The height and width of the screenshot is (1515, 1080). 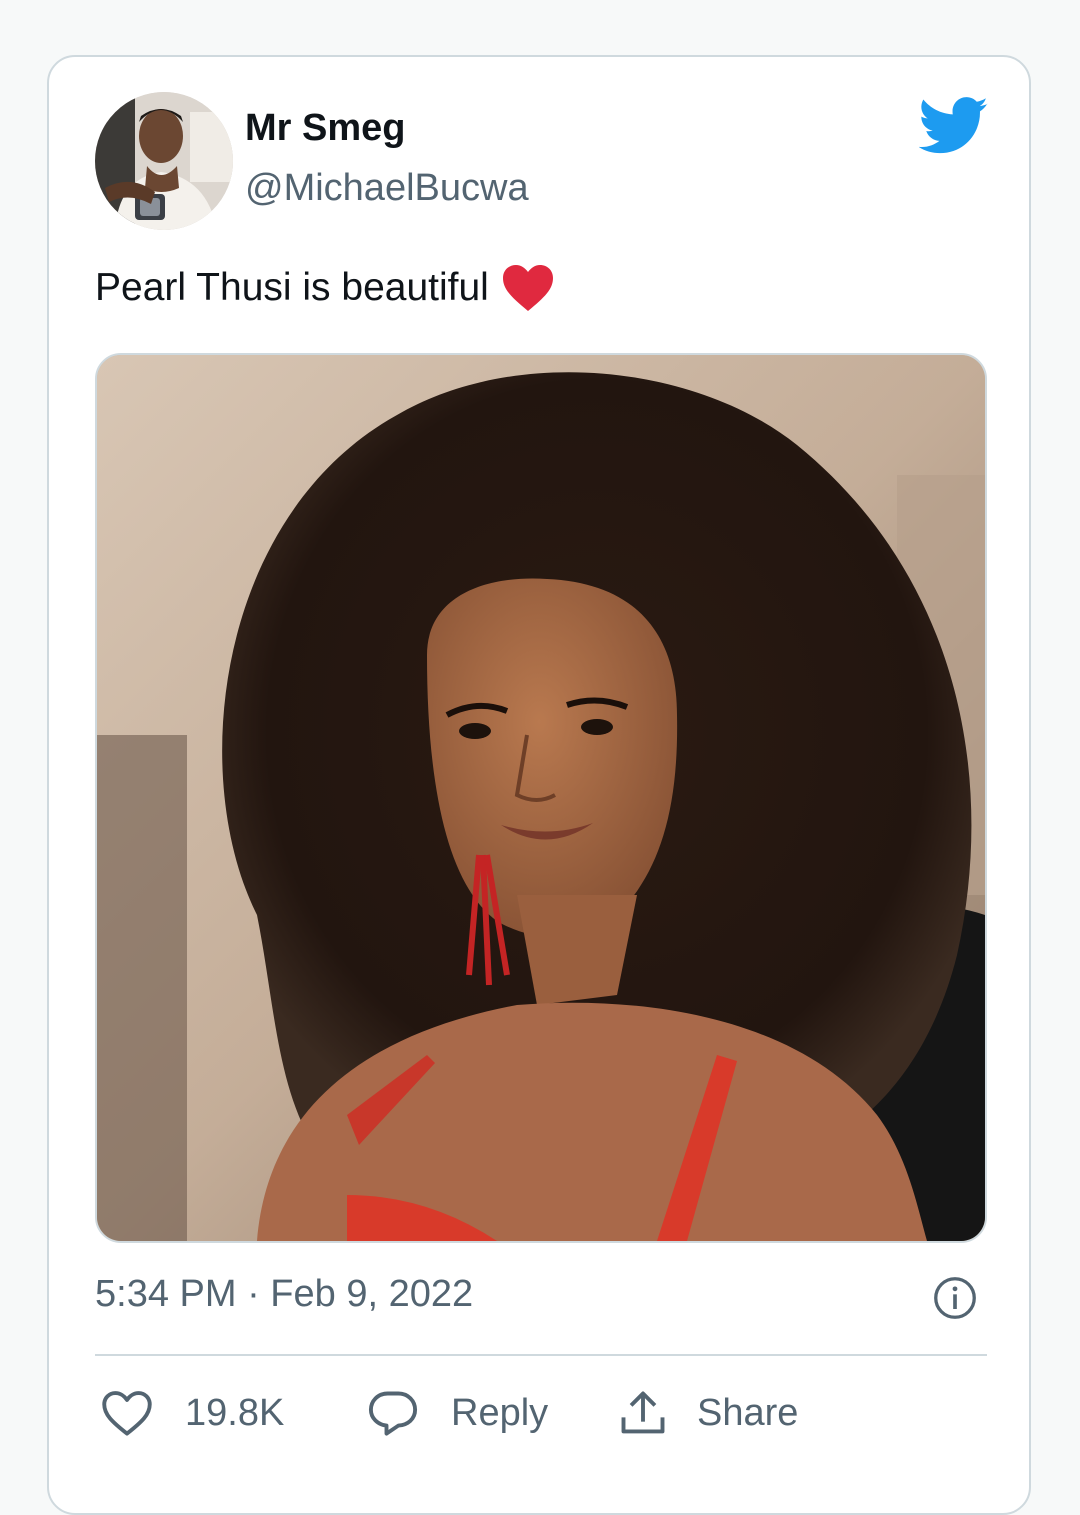 I want to click on reply-label: Reply, so click(x=500, y=1412).